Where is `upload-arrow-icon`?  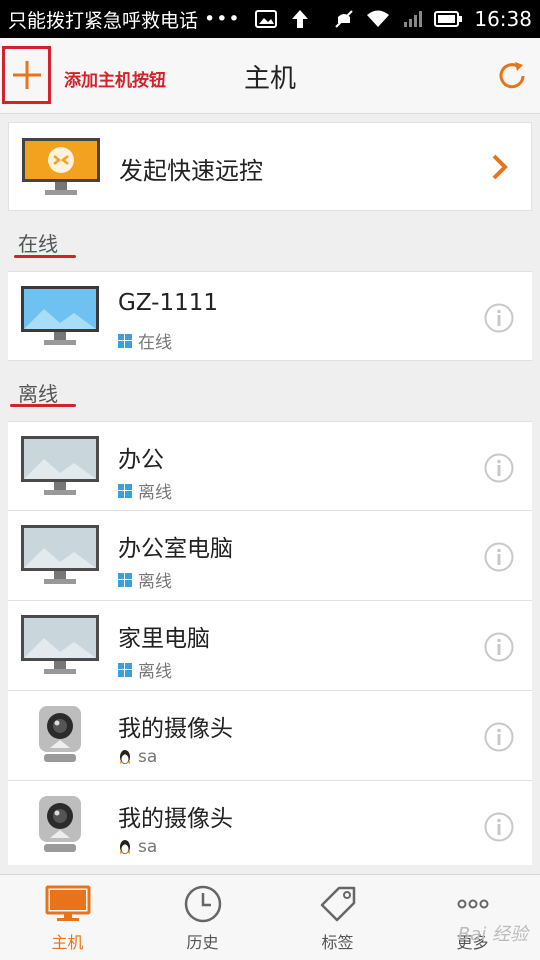 upload-arrow-icon is located at coordinates (299, 19).